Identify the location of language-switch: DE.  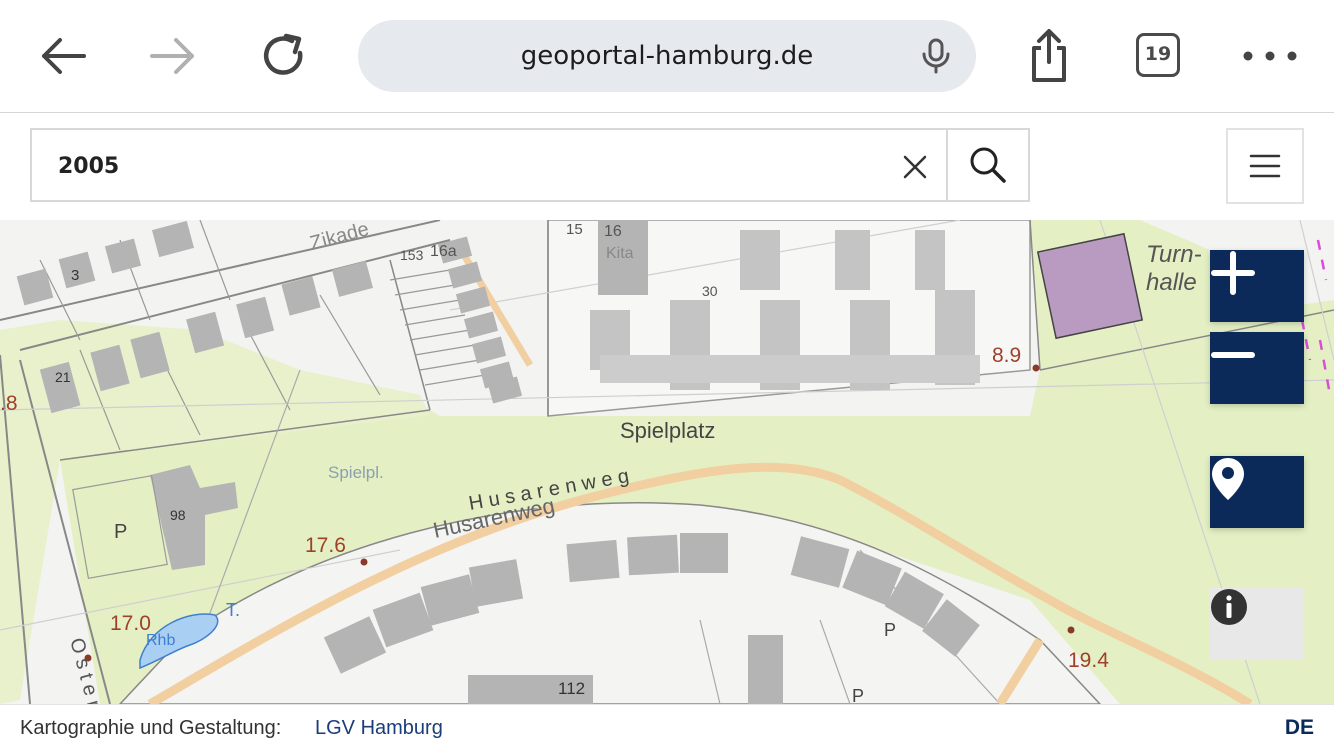
(1299, 728).